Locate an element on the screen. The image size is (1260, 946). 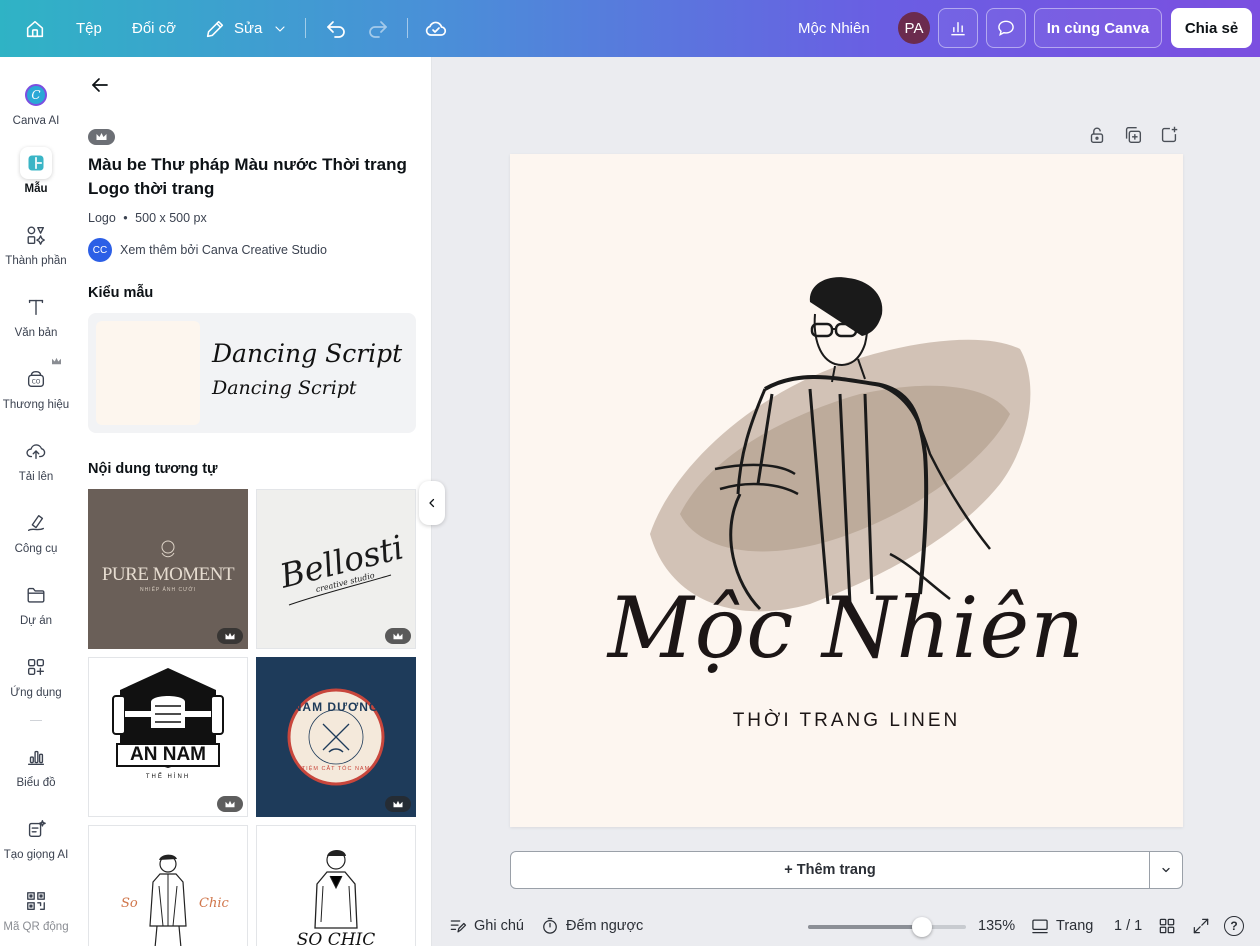
thumb-subtitle: THỂ HÌNH is located at coordinates (168, 777).